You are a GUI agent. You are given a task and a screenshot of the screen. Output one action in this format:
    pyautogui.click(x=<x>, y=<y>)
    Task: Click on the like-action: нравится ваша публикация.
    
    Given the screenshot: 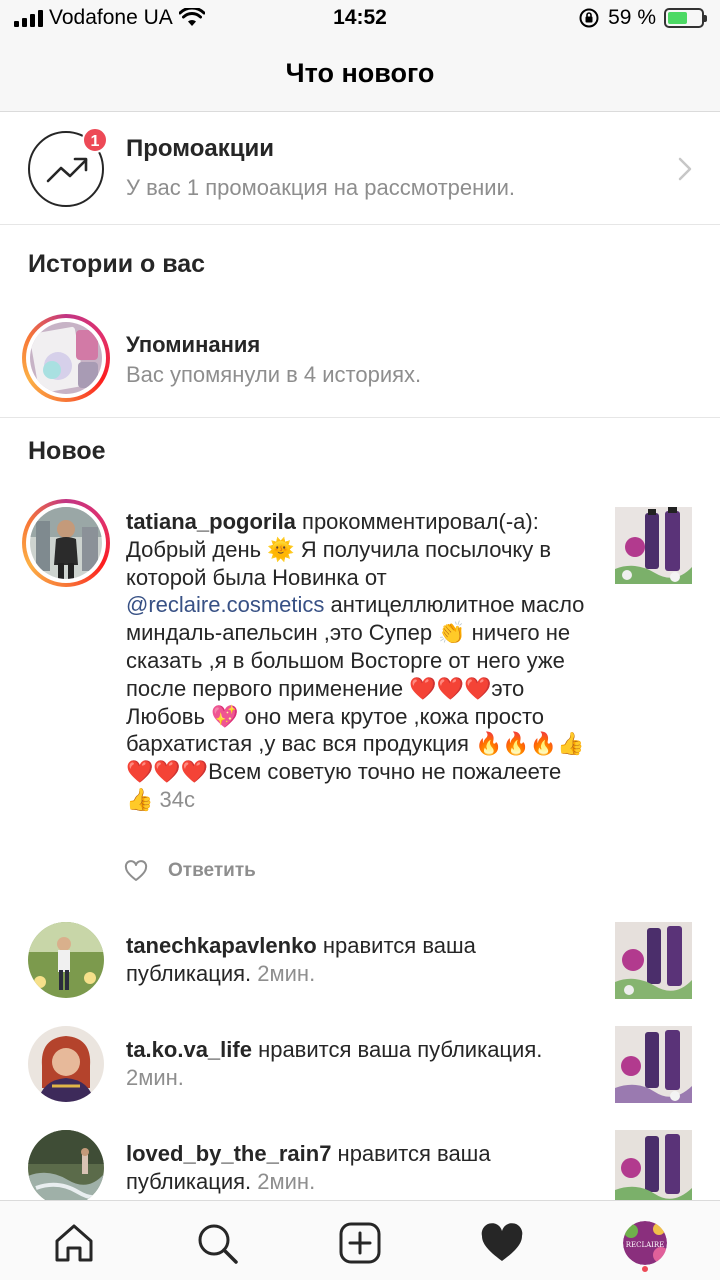 What is the action you would take?
    pyautogui.click(x=397, y=1049)
    